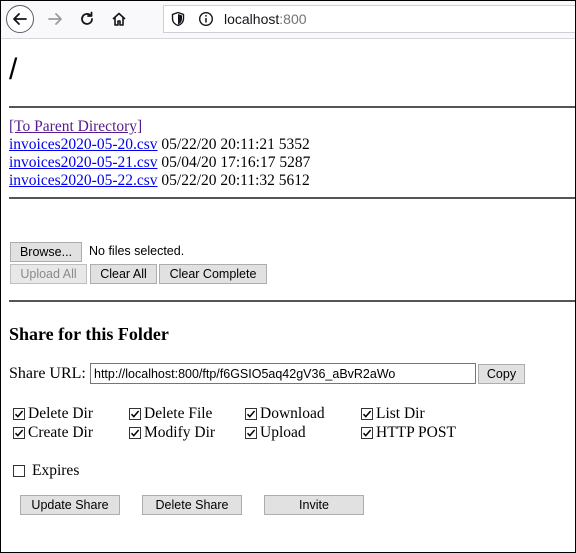 Image resolution: width=576 pixels, height=553 pixels. I want to click on file-size: 5612, so click(294, 180).